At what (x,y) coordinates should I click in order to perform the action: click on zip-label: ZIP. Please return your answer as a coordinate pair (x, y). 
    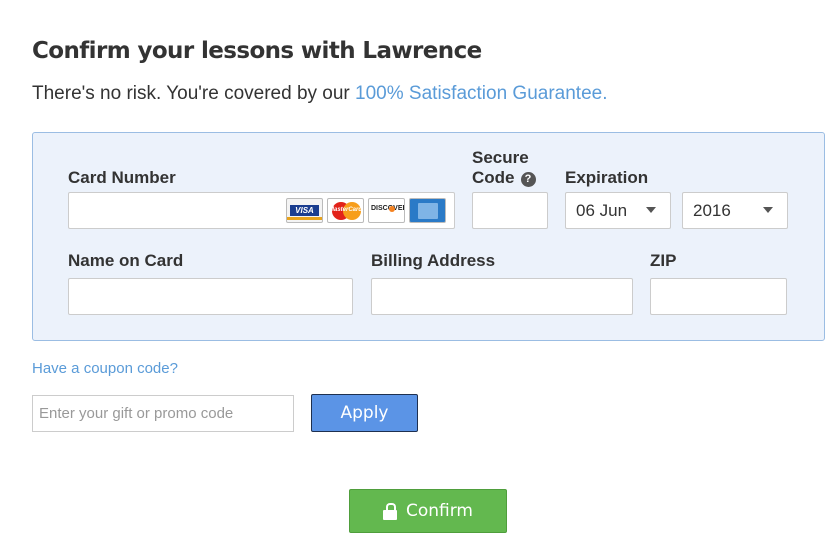
    Looking at the image, I should click on (663, 260).